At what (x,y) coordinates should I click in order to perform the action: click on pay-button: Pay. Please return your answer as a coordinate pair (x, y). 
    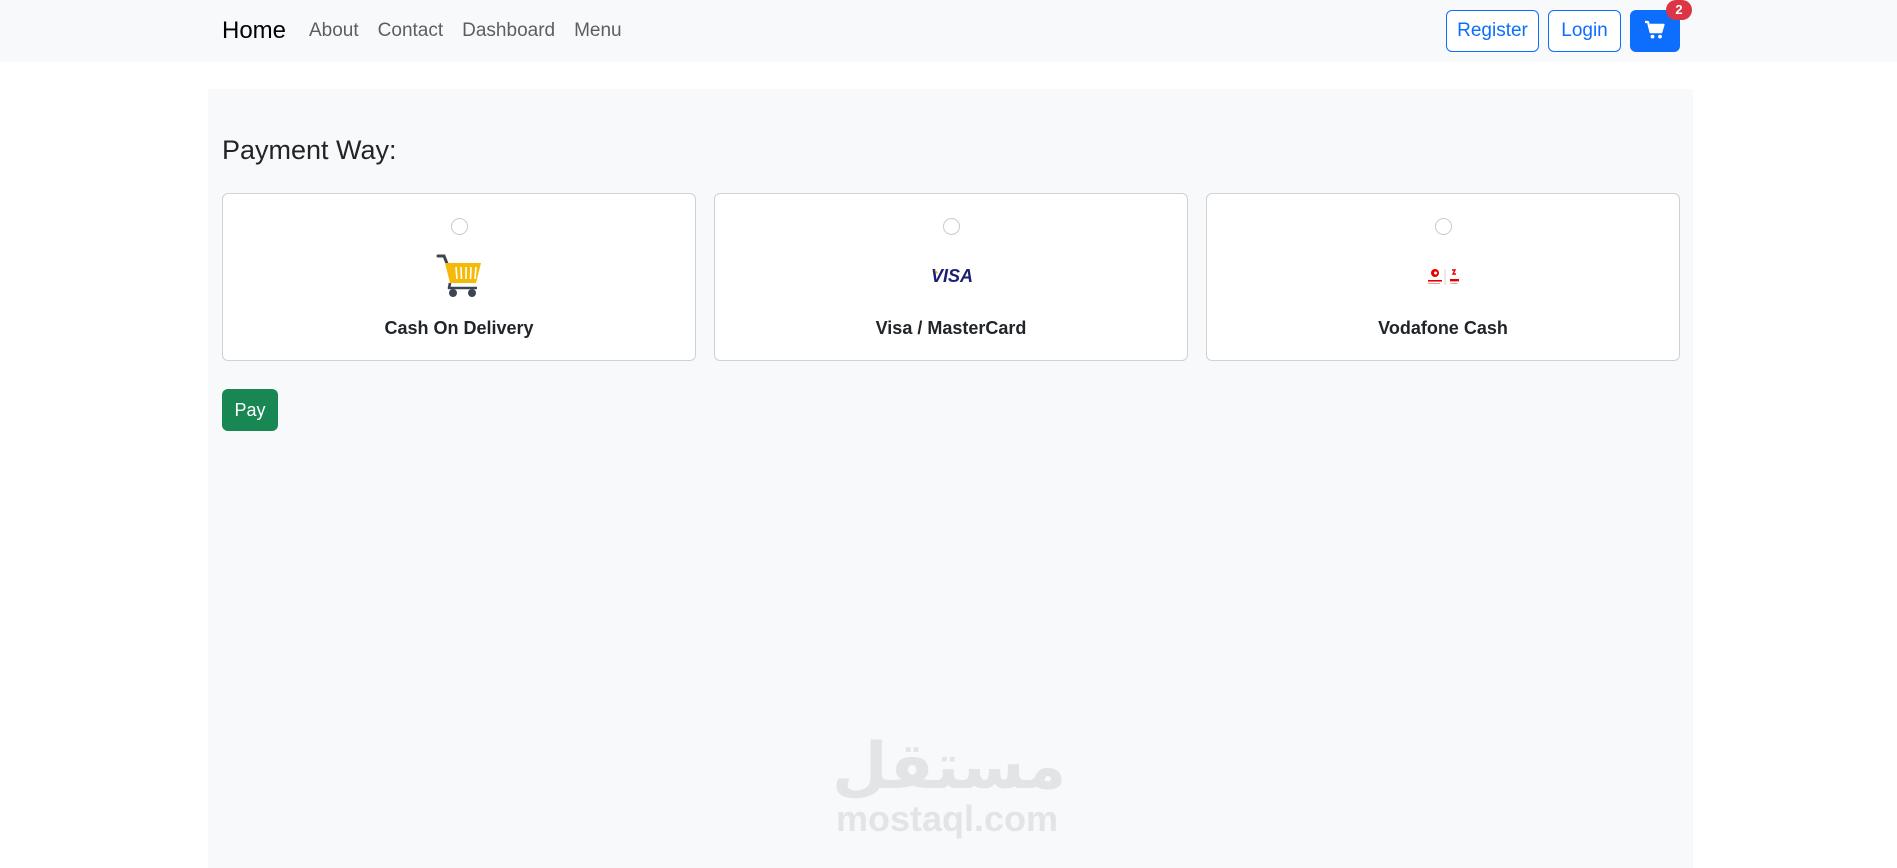
    Looking at the image, I should click on (250, 410).